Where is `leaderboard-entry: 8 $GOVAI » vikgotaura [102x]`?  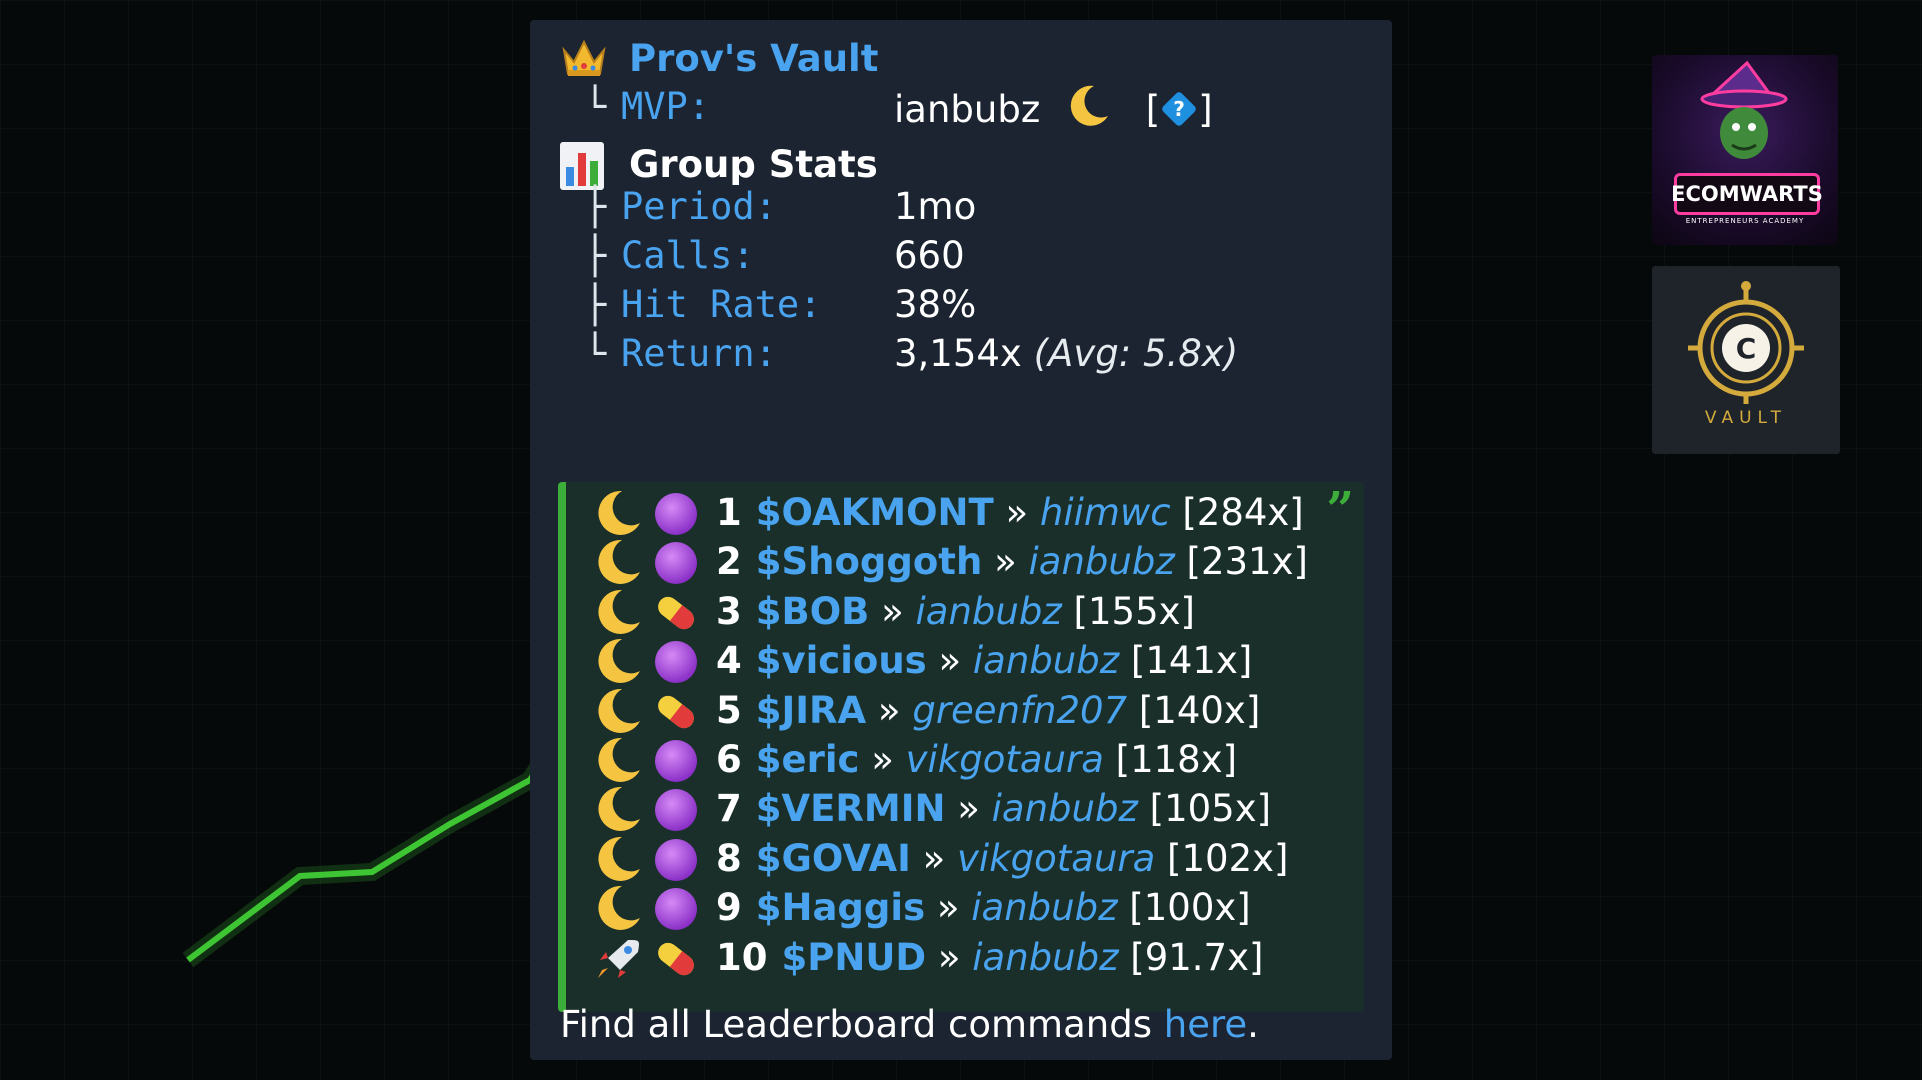 leaderboard-entry: 8 $GOVAI » vikgotaura [102x] is located at coordinates (1002, 859).